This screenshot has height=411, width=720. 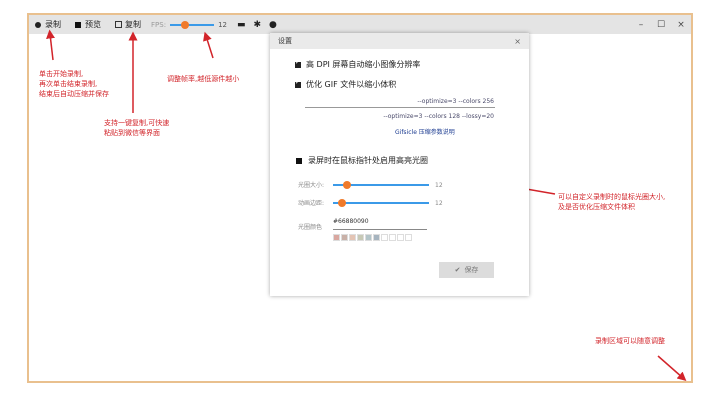 I want to click on settings-close-button: ×, so click(x=517, y=41).